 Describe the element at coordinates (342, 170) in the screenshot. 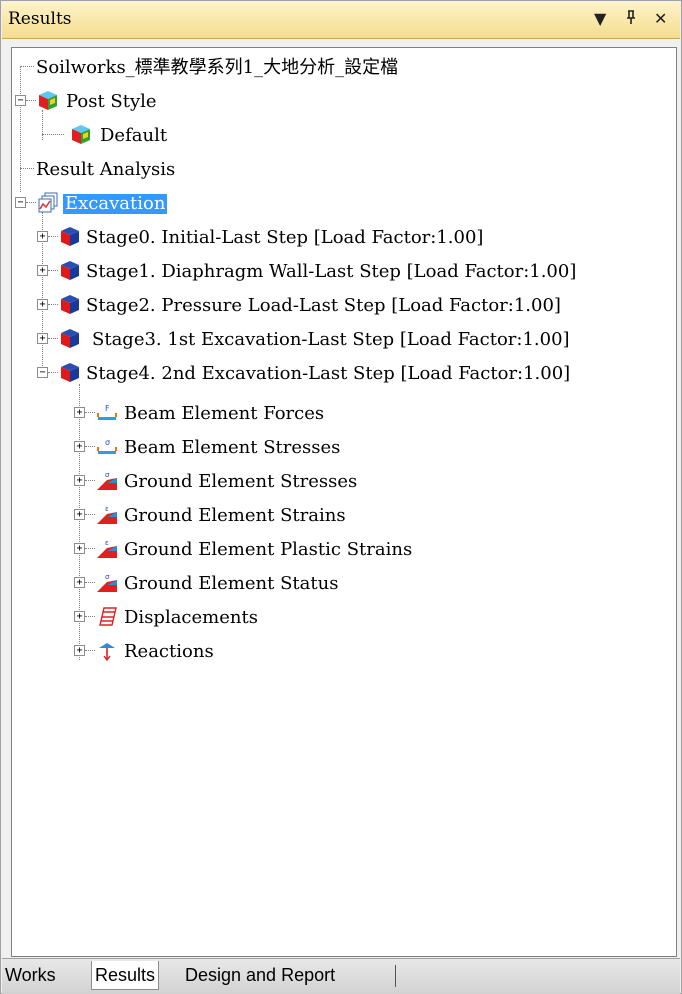

I see `tree-item-result-analysis: Result Analysis` at that location.